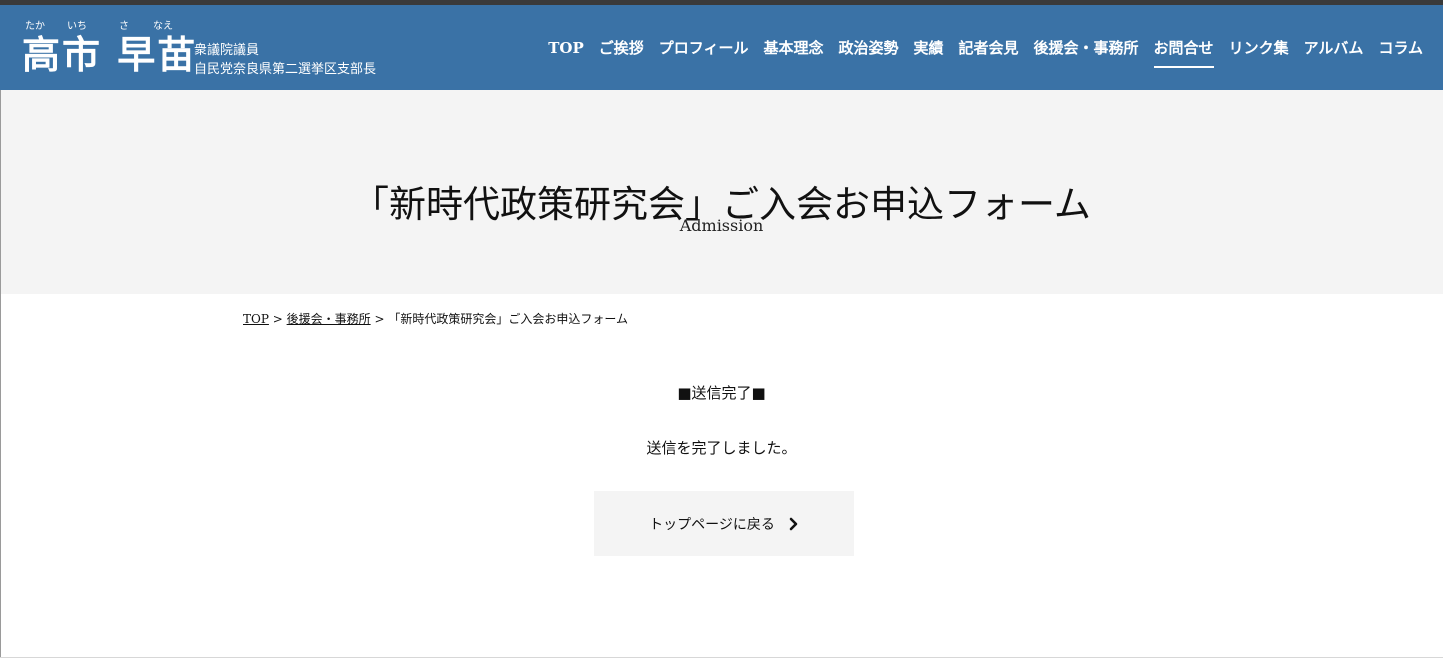  What do you see at coordinates (989, 47) in the screenshot?
I see `nav-item-press: 記者会見` at bounding box center [989, 47].